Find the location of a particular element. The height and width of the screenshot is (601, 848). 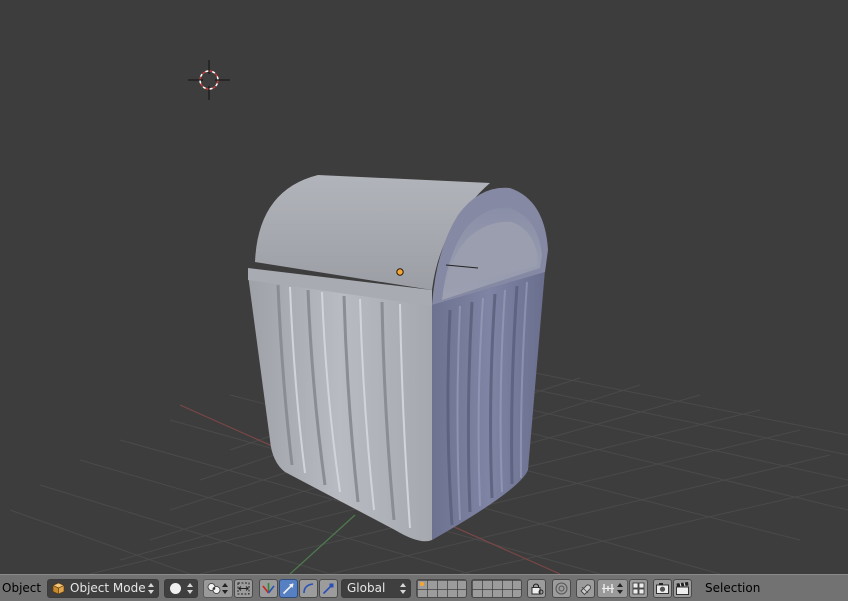

mode-label: Object Mode is located at coordinates (108, 588).